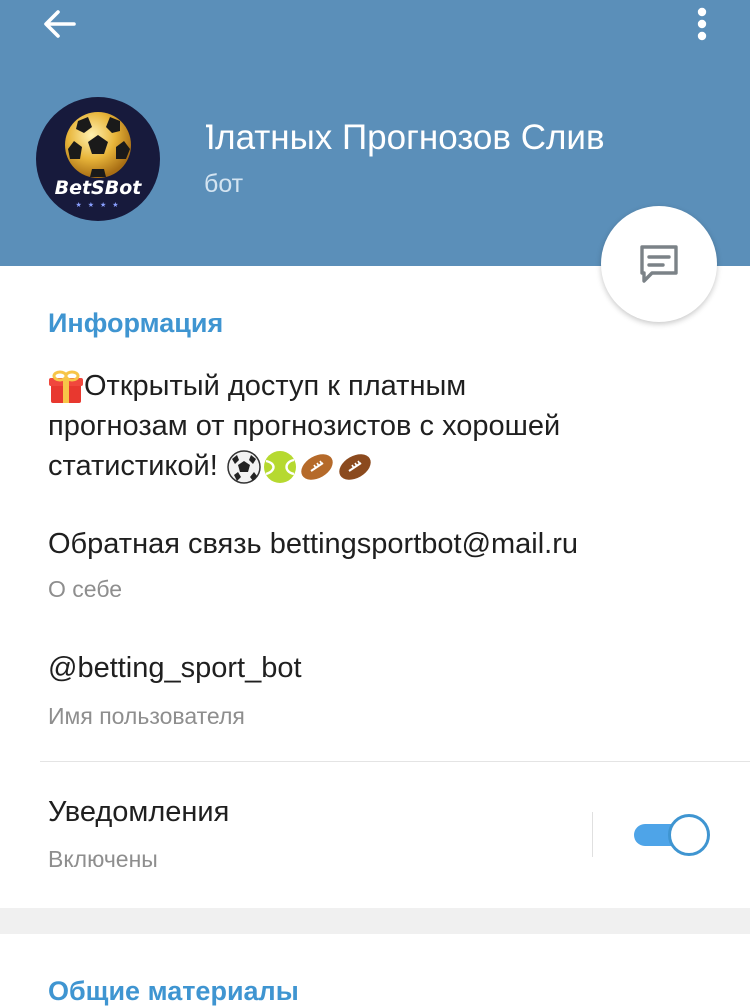 The width and height of the screenshot is (750, 1007). What do you see at coordinates (279, 467) in the screenshot?
I see `tennis-ball-emoji` at bounding box center [279, 467].